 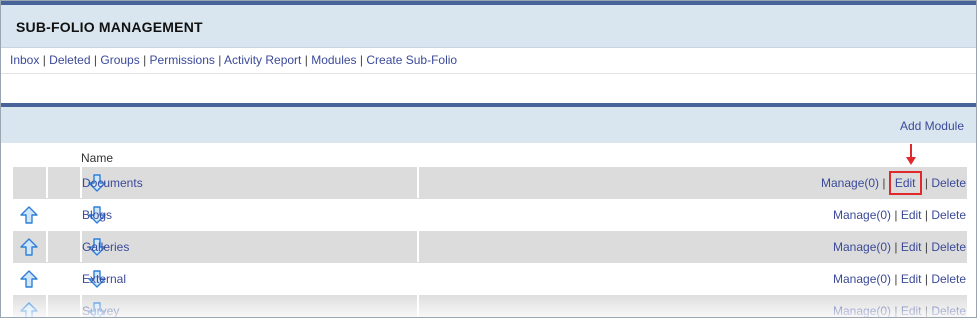 What do you see at coordinates (411, 60) in the screenshot?
I see `nav-create-sub-folio: Create Sub-Folio` at bounding box center [411, 60].